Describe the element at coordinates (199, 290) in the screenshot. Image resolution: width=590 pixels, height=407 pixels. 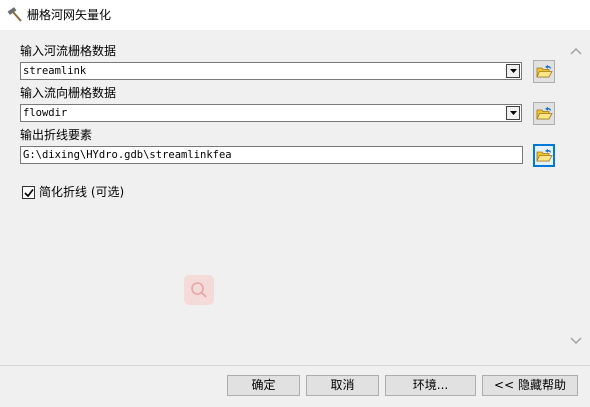
I see `search-watermark-icon` at that location.